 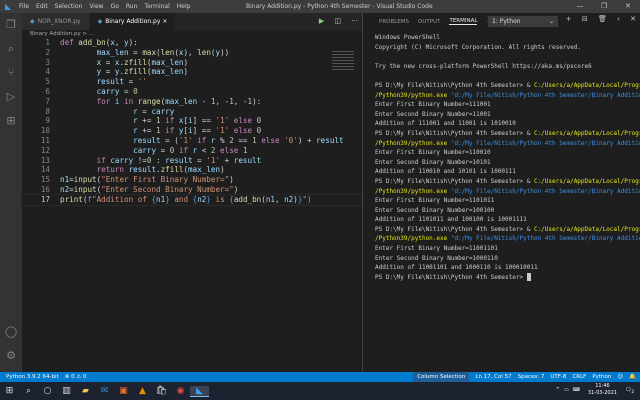 What do you see at coordinates (11, 97) in the screenshot?
I see `run-debug-icon: ▷` at bounding box center [11, 97].